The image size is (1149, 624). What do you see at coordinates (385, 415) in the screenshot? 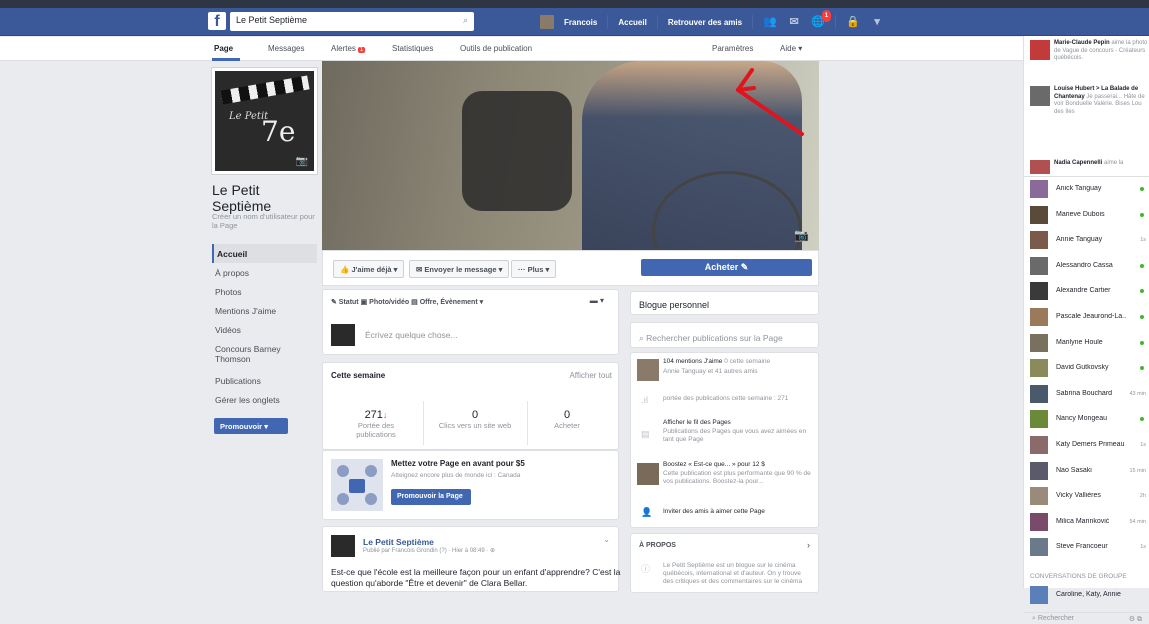
I see `arrow-down-icon: ↓` at bounding box center [385, 415].